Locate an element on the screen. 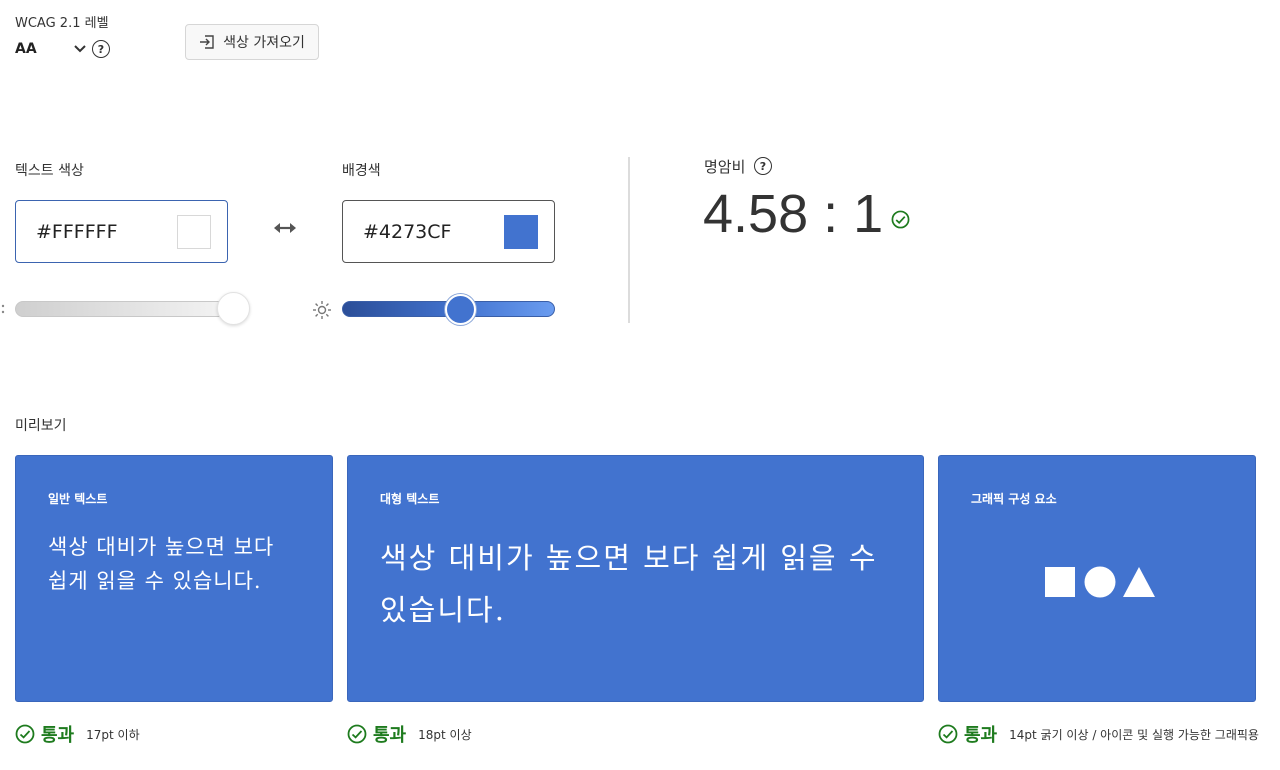 The height and width of the screenshot is (770, 1280). swap-colors-button is located at coordinates (285, 228).